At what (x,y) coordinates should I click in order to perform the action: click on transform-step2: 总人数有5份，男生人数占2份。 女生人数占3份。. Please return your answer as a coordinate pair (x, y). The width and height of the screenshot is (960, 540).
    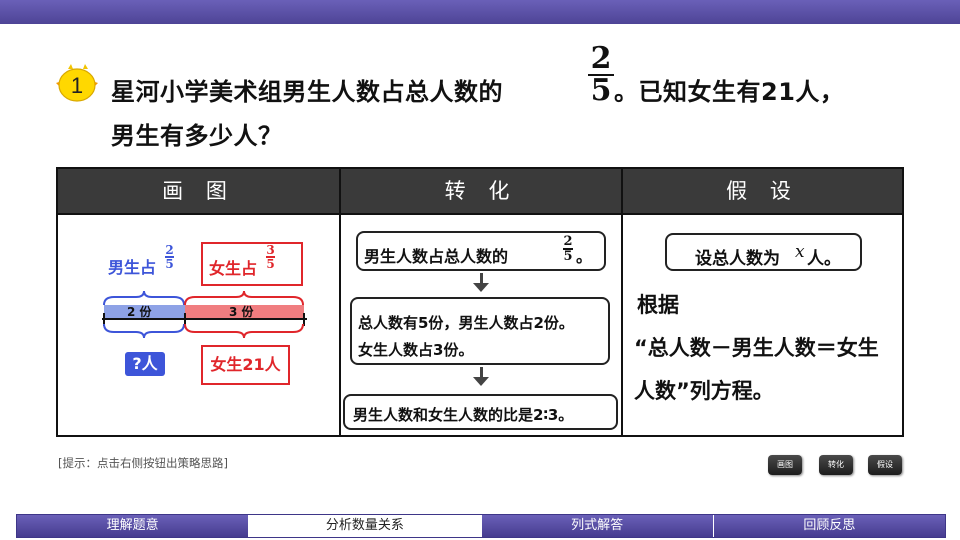
    Looking at the image, I should click on (480, 331).